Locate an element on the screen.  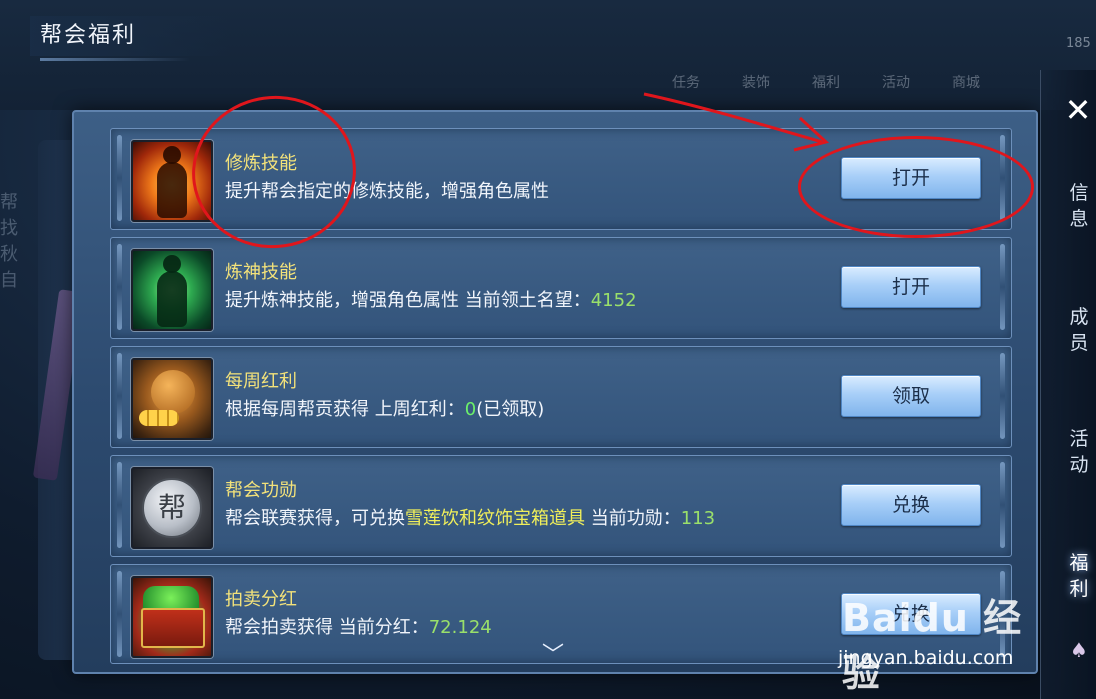
coin-glyph: 帮 is located at coordinates (172, 508).